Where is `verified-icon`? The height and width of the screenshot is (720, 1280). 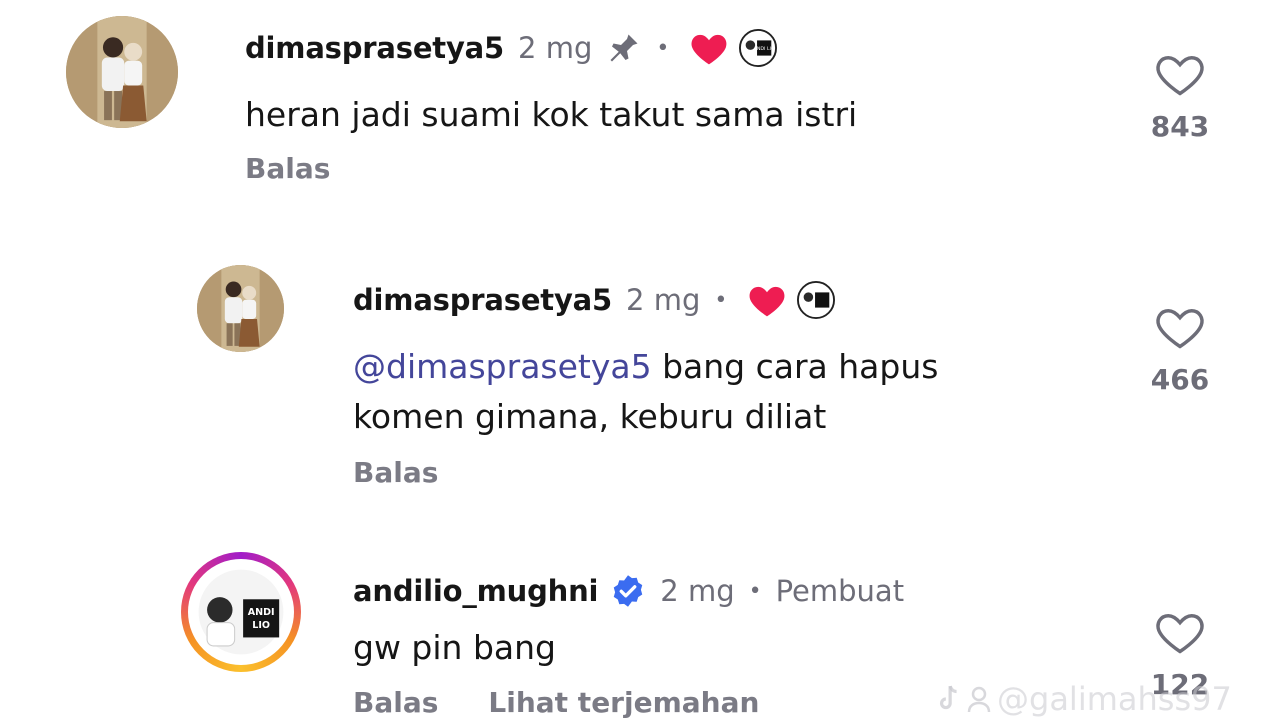 verified-icon is located at coordinates (628, 591).